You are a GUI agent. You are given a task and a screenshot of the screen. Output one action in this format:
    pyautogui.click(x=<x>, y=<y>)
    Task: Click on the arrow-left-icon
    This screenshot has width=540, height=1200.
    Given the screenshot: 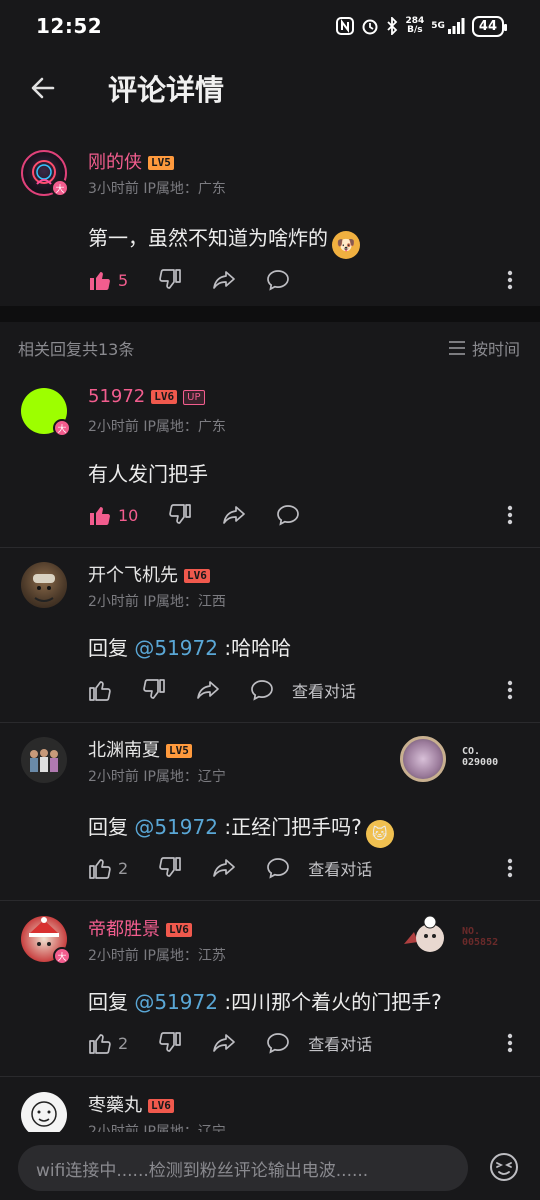 What is the action you would take?
    pyautogui.click(x=43, y=88)
    